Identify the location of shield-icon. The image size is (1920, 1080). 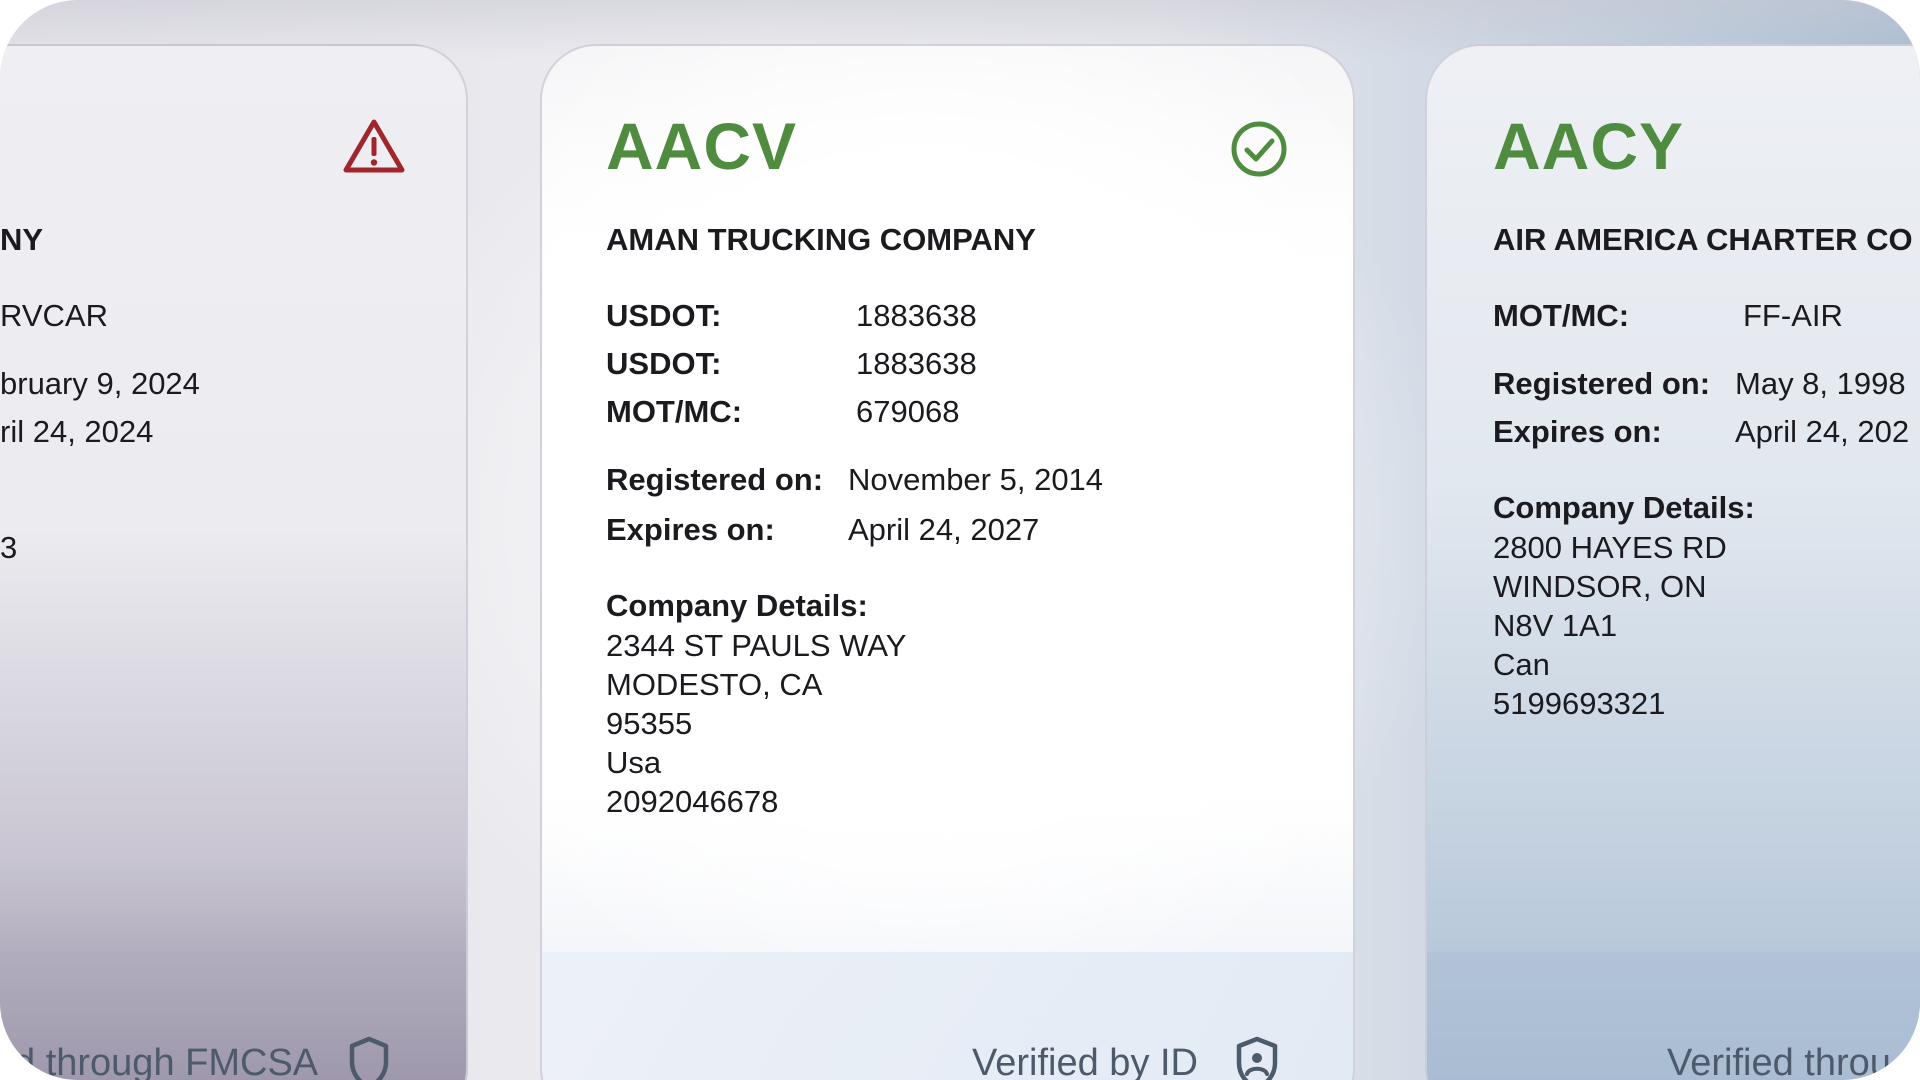
(369, 1058).